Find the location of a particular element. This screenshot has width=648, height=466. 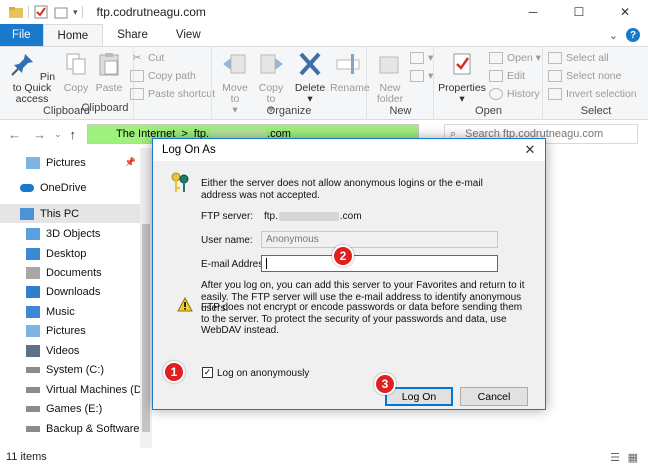

pin-to-quick-access-button: Pin to Quick access is located at coordinates (32, 78).